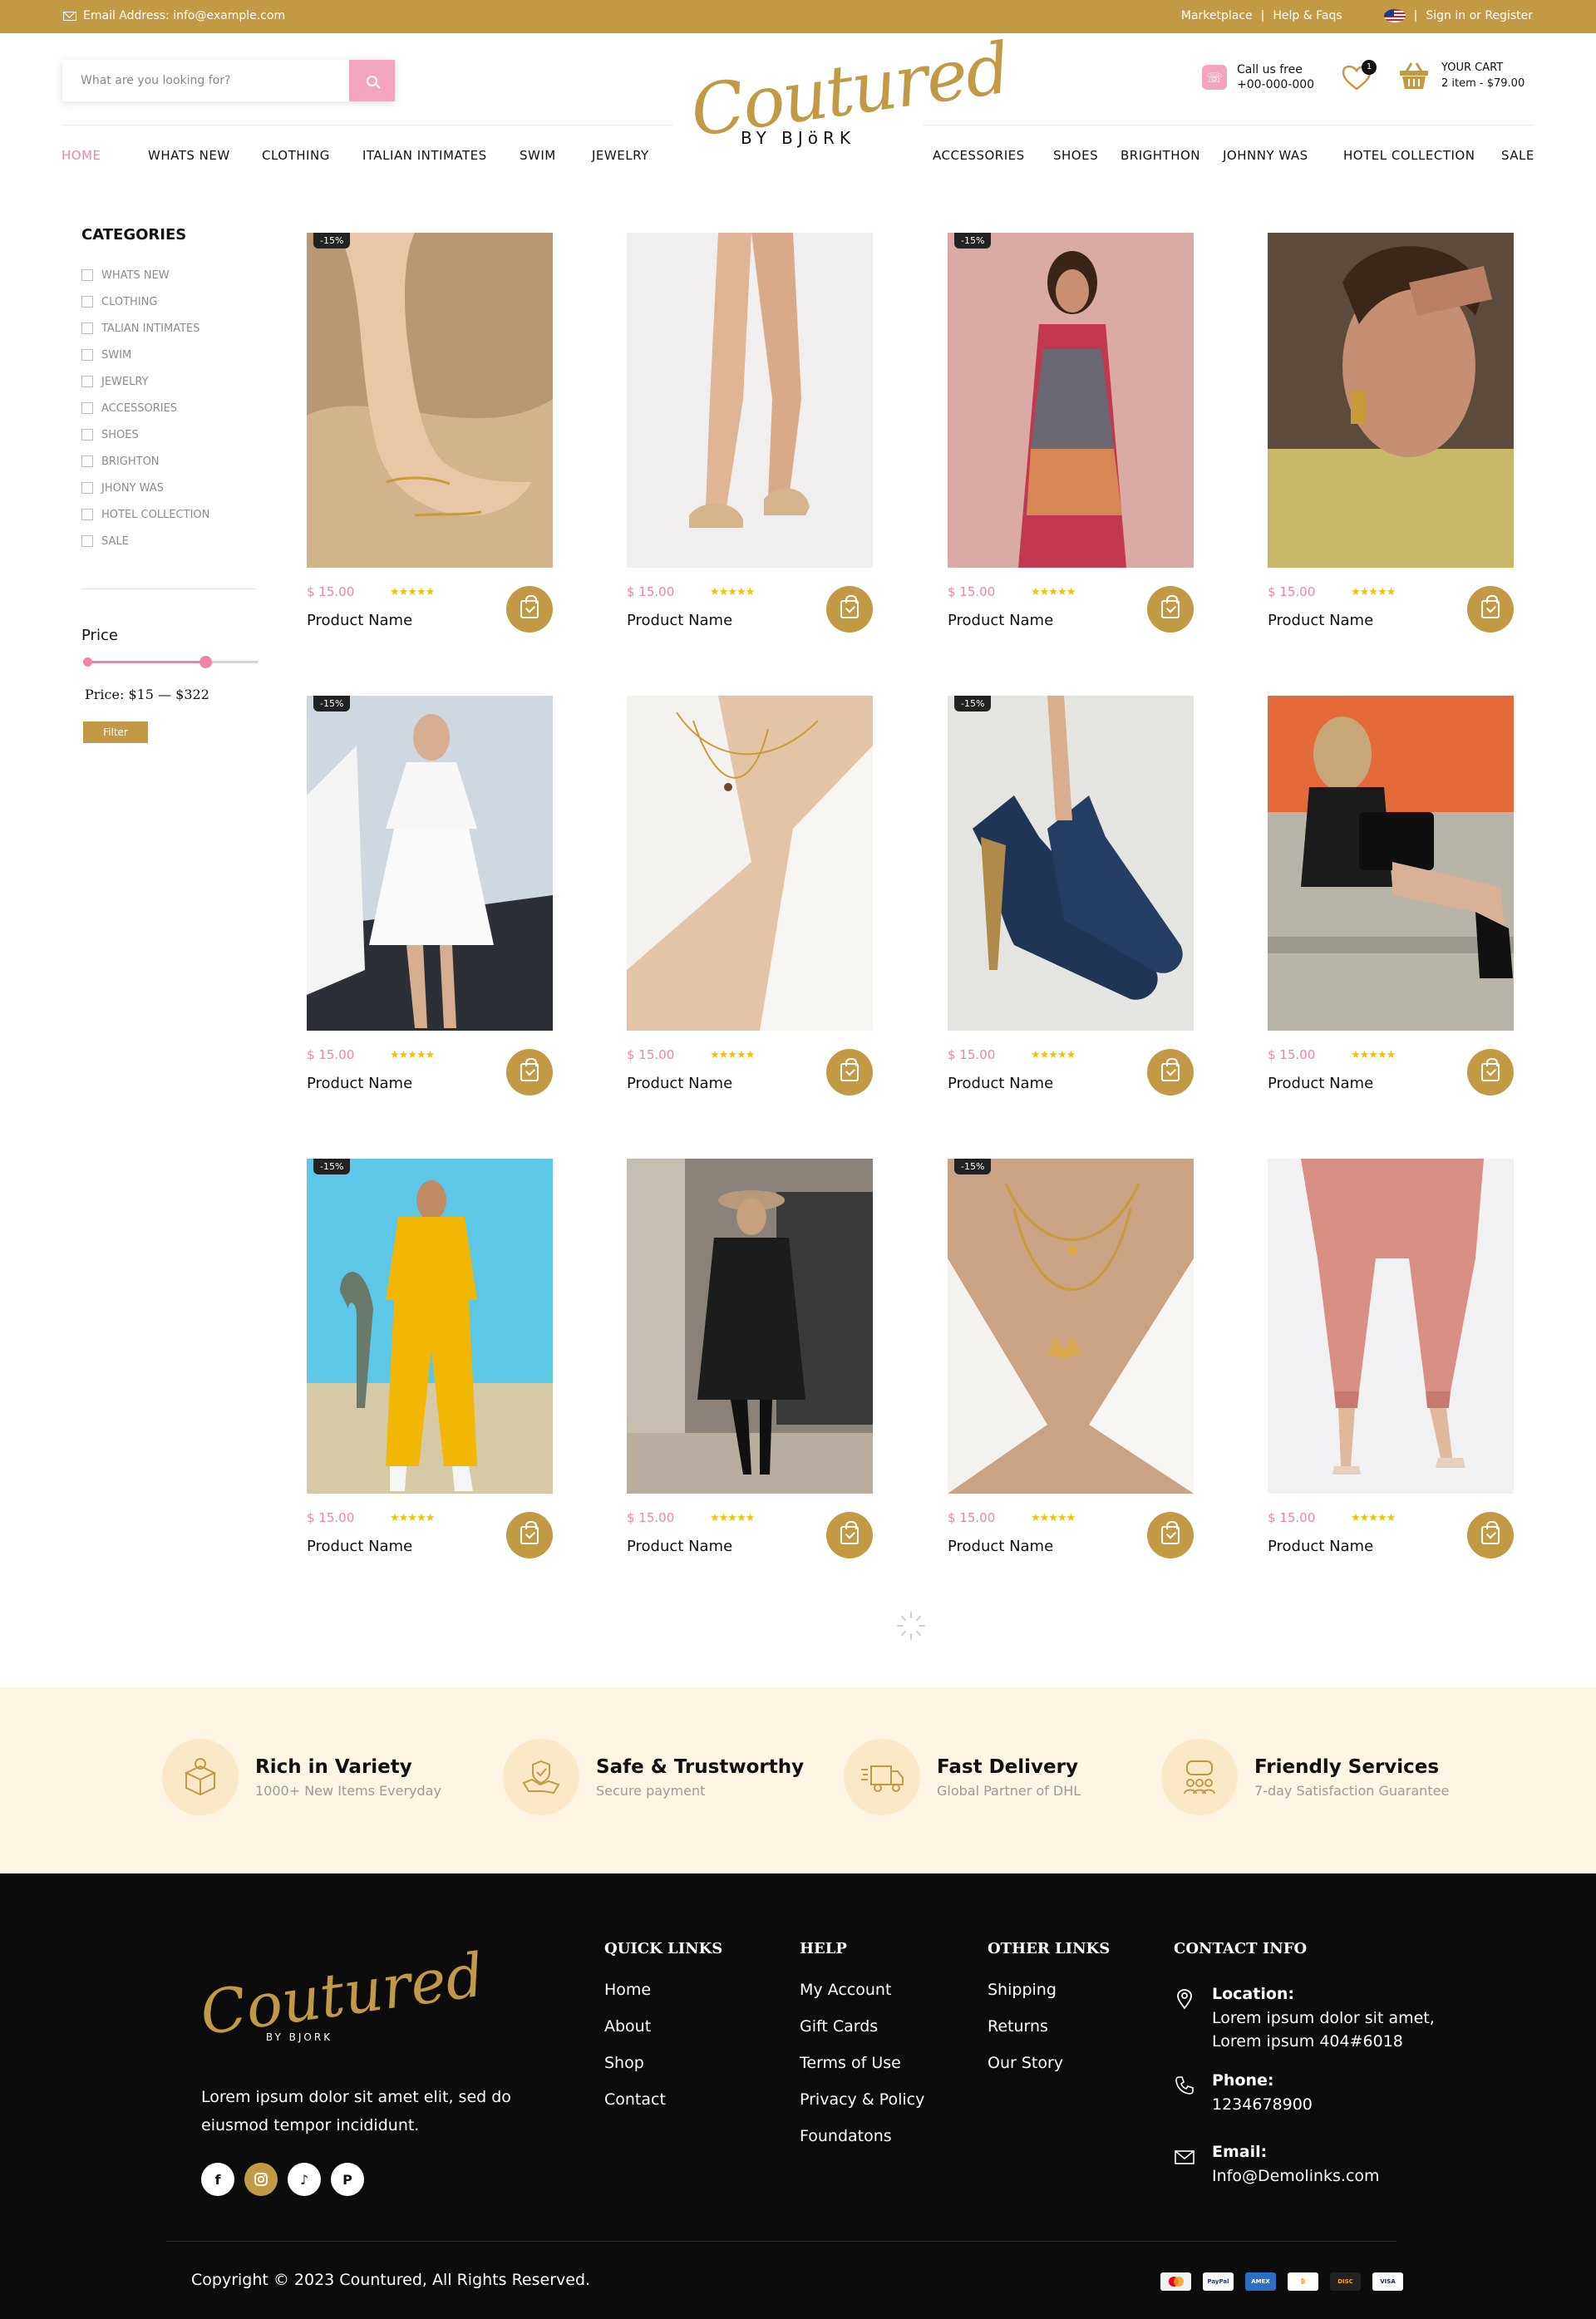  I want to click on footer-link-privacy: Privacy & Policy, so click(862, 2108).